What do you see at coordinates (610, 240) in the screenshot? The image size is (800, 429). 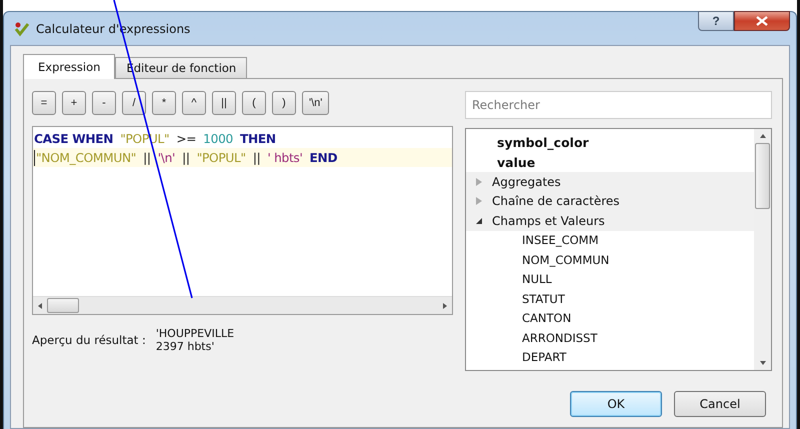 I see `tree-item: INSEE_COMM` at bounding box center [610, 240].